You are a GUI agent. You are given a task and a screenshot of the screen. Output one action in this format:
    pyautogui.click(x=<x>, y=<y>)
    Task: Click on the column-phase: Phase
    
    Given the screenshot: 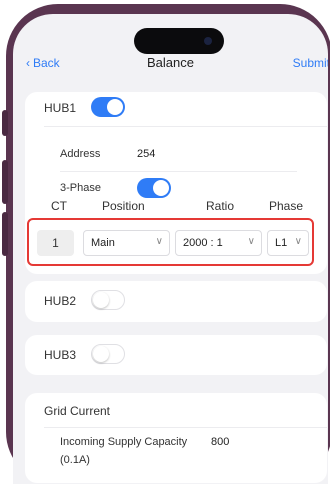 What is the action you would take?
    pyautogui.click(x=286, y=206)
    